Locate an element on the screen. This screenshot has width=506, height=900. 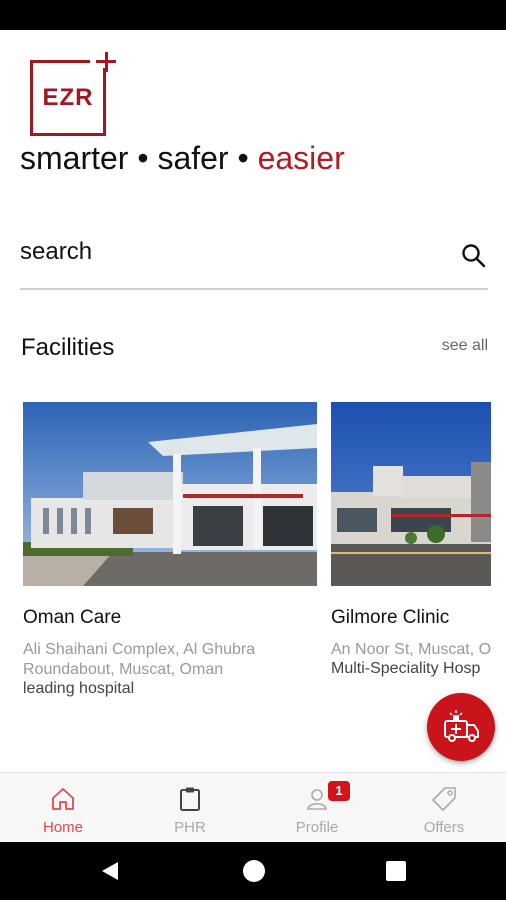
nav-item-phr: PHR is located at coordinates (190, 808).